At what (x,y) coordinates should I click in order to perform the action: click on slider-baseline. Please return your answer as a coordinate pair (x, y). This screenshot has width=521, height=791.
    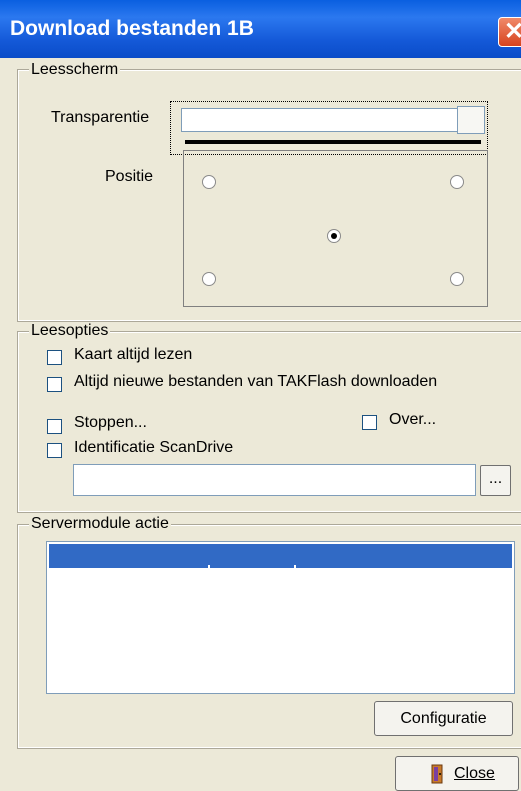
    Looking at the image, I should click on (333, 142).